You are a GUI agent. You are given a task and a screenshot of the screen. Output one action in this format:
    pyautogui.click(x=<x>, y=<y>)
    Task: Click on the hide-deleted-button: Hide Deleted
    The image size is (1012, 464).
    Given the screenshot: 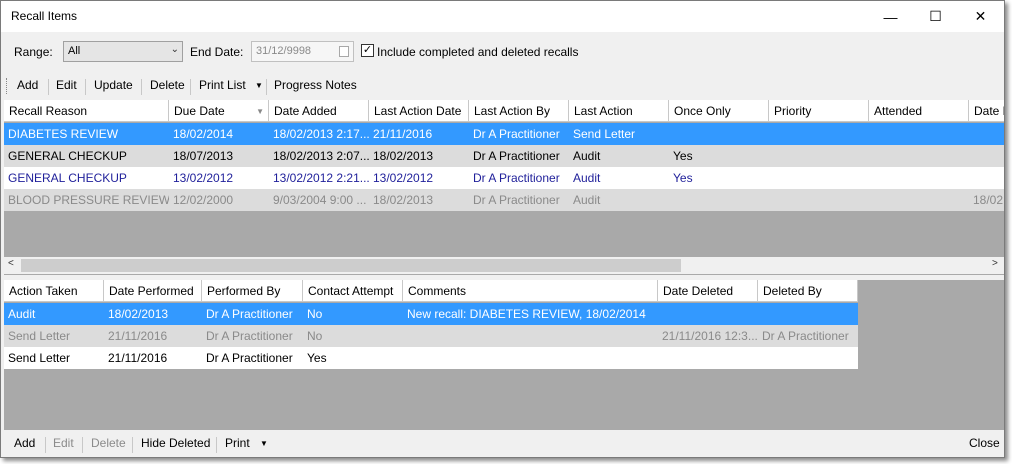 What is the action you would take?
    pyautogui.click(x=175, y=443)
    